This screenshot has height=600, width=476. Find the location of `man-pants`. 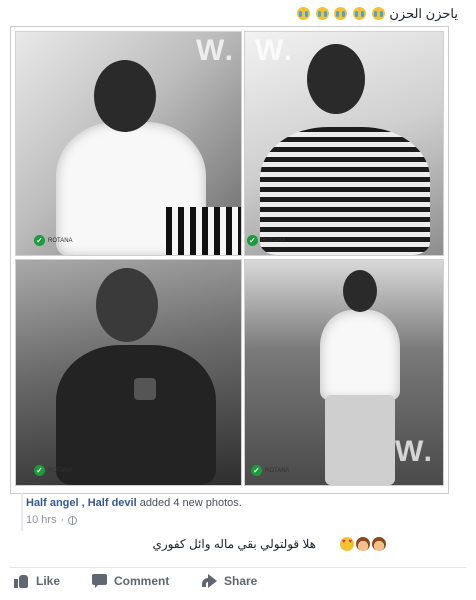

man-pants is located at coordinates (360, 440).